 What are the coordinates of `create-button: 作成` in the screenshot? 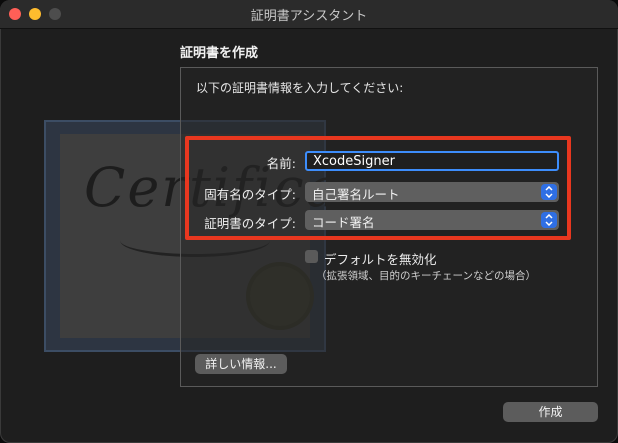 It's located at (550, 412).